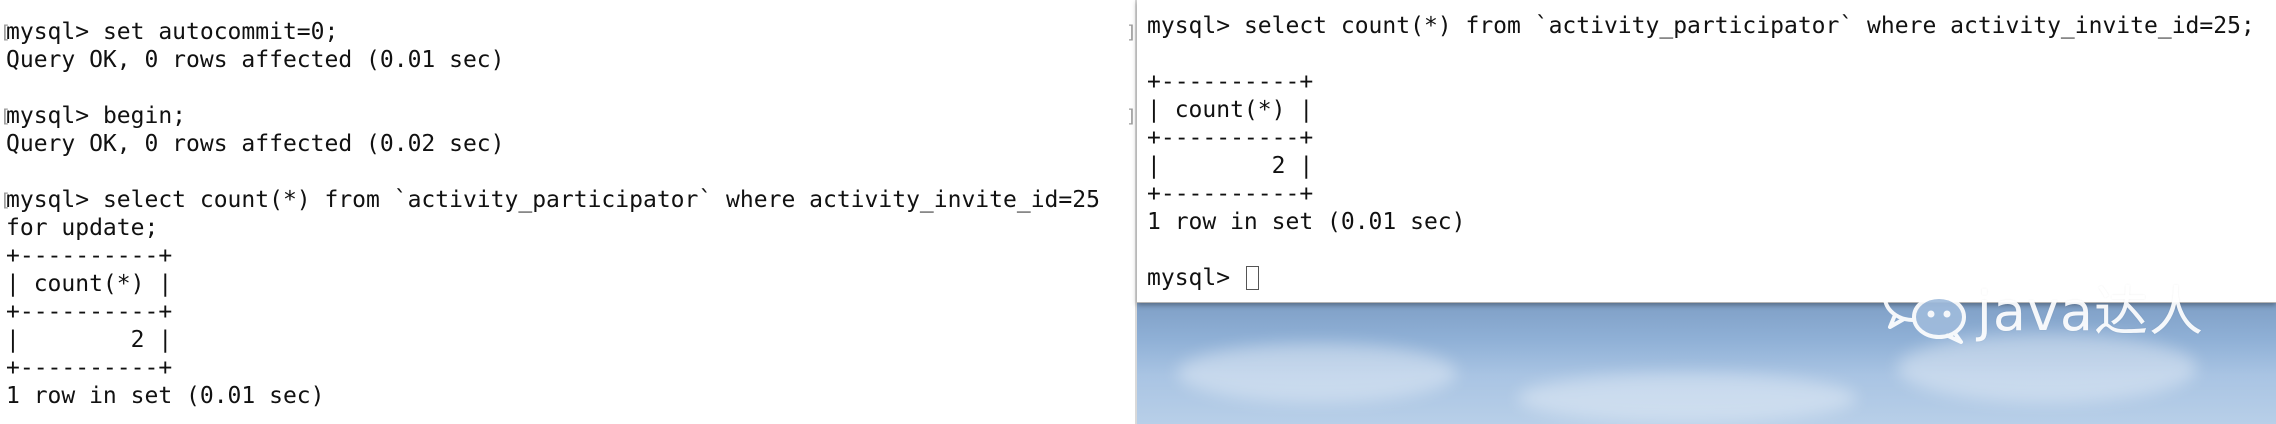  I want to click on terminal-line: mysql> begin;, so click(553, 116).